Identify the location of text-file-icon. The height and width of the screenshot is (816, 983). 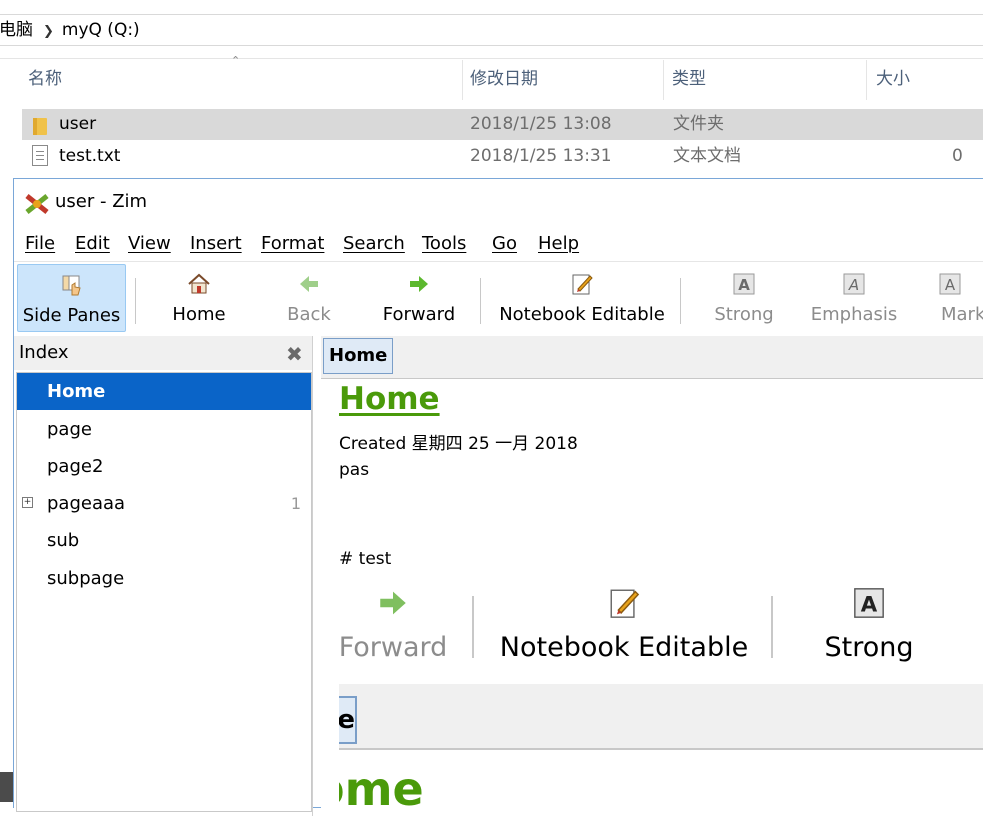
(40, 155).